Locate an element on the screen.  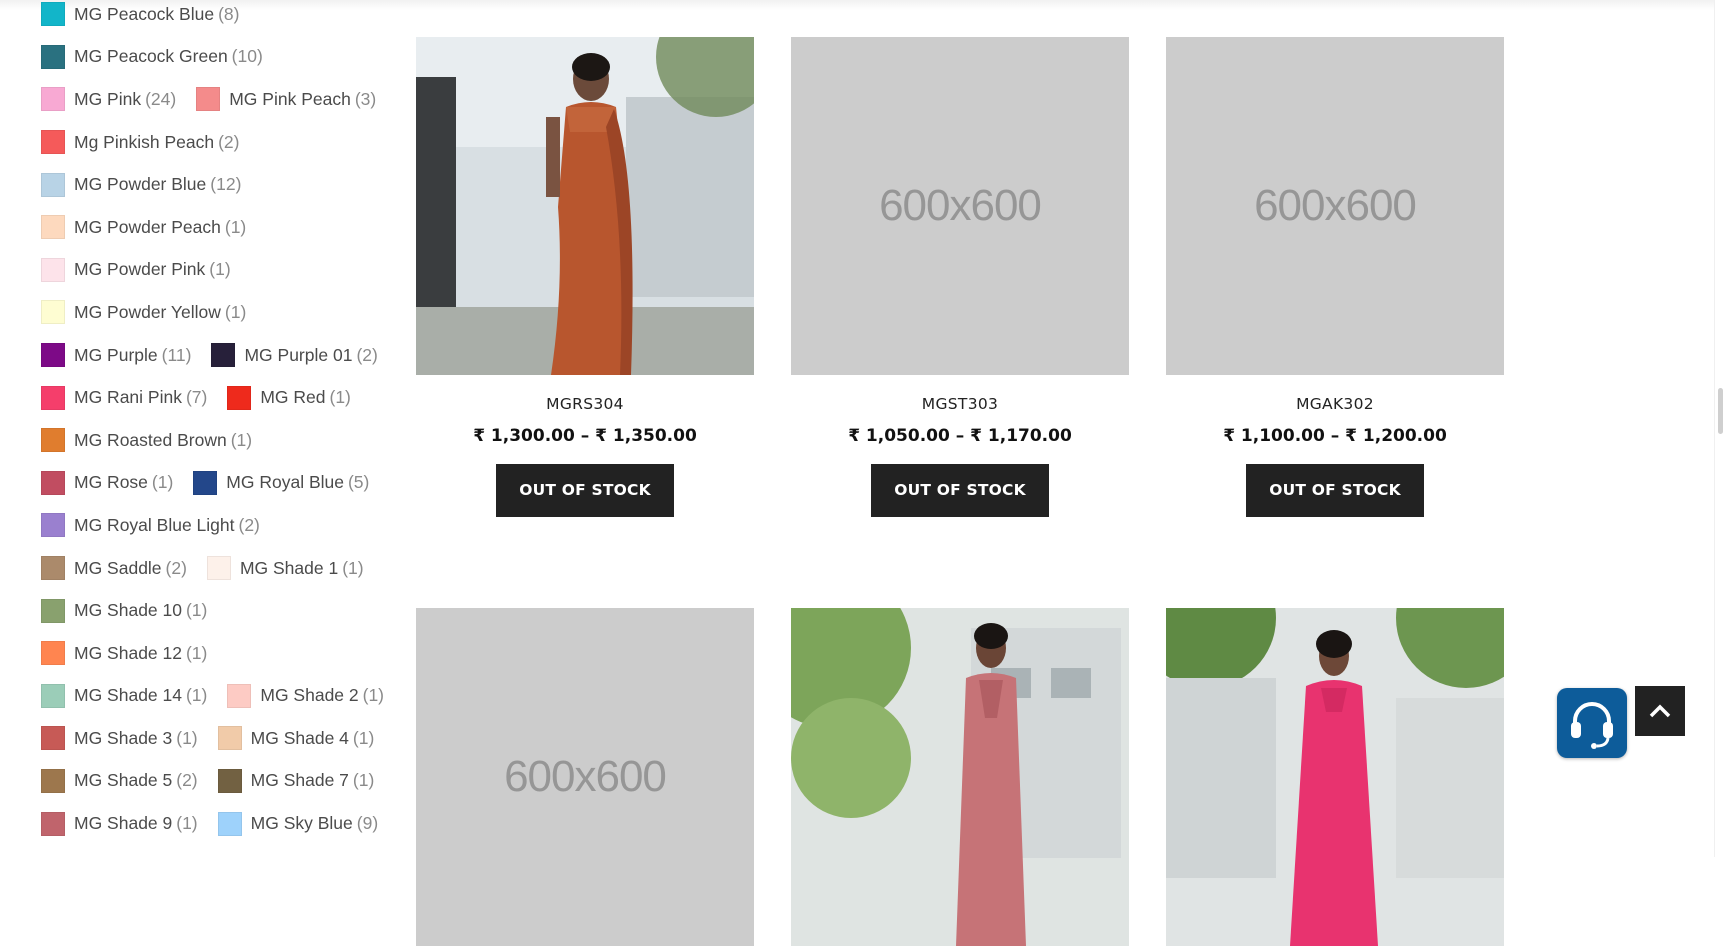
color-filter-label: MG Saddle is located at coordinates (118, 568).